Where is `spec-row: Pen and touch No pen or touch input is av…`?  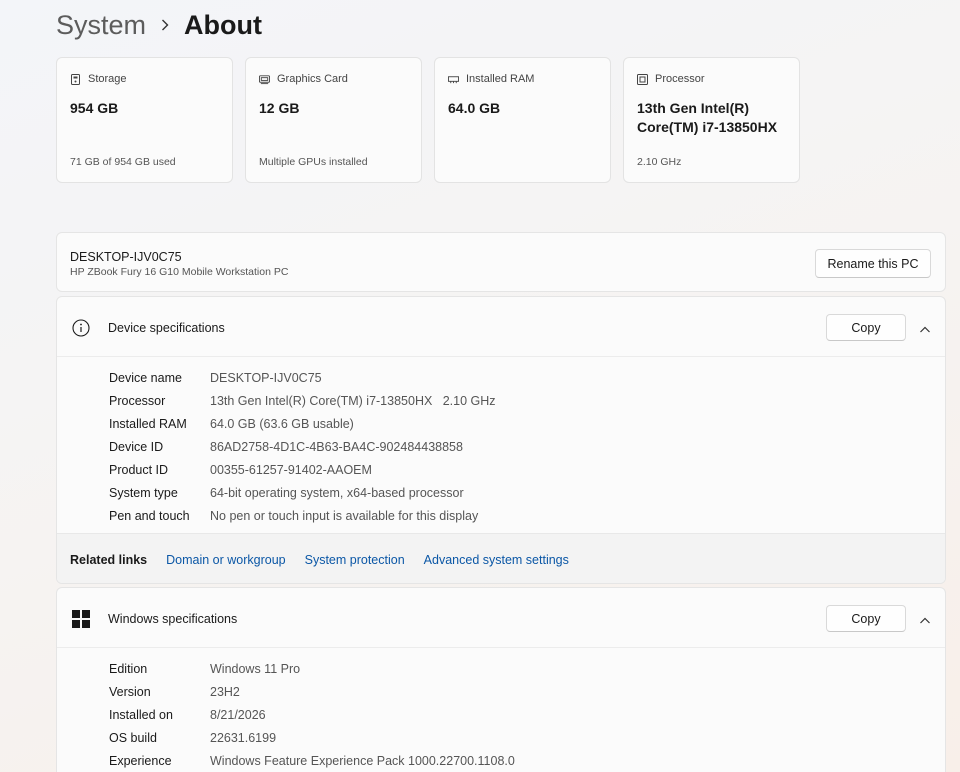
spec-row: Pen and touch No pen or touch input is av… is located at coordinates (527, 515).